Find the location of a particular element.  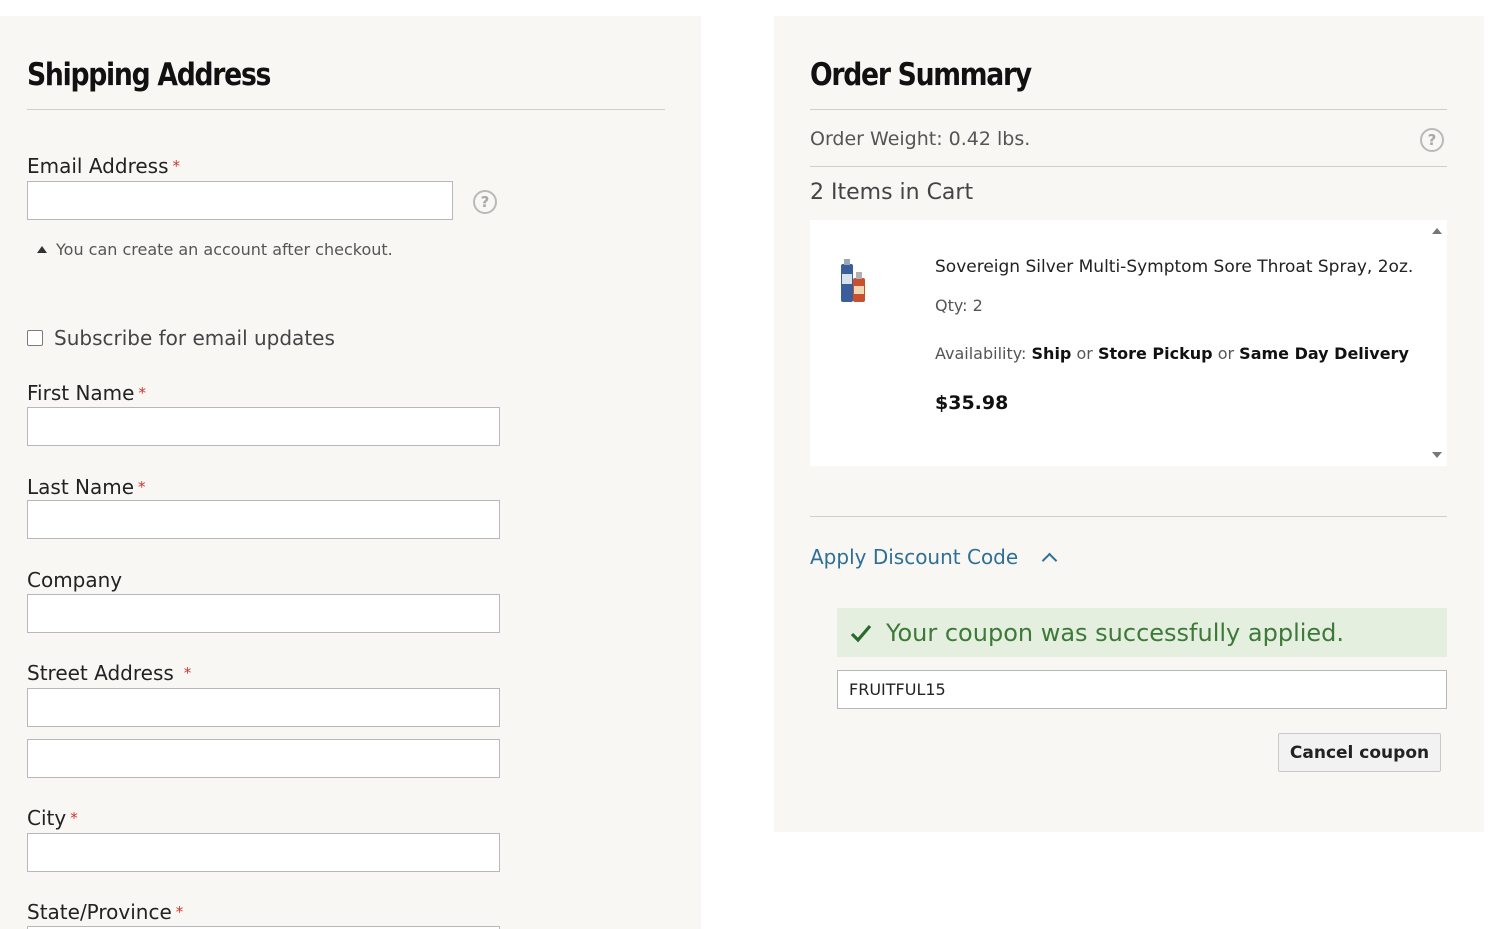

coupon-success-message: Your coupon was successfully applied. is located at coordinates (1142, 632).